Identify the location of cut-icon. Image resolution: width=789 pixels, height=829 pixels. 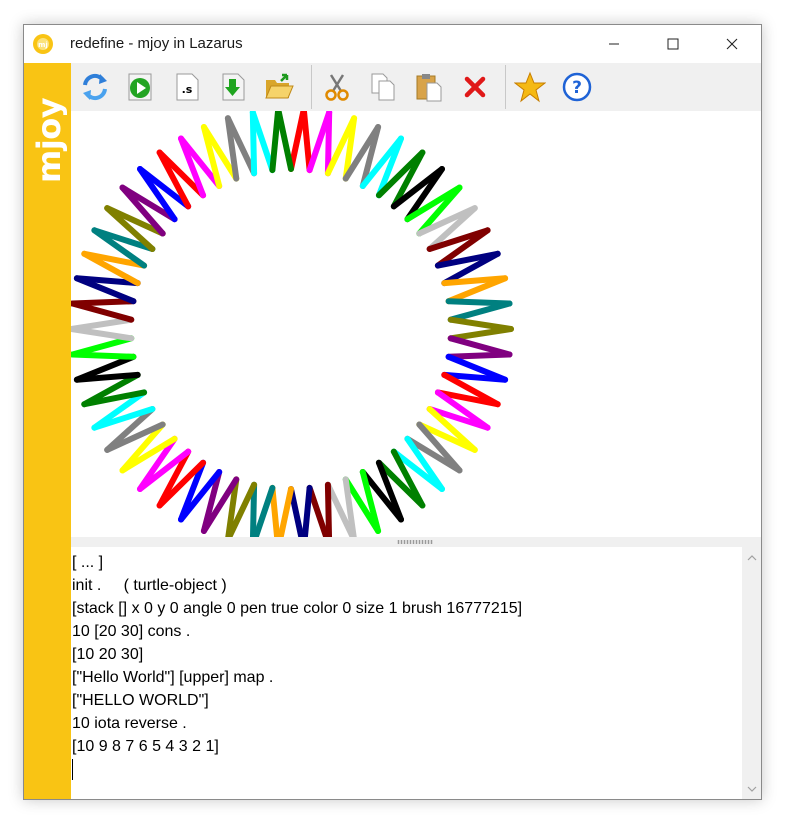
(337, 87).